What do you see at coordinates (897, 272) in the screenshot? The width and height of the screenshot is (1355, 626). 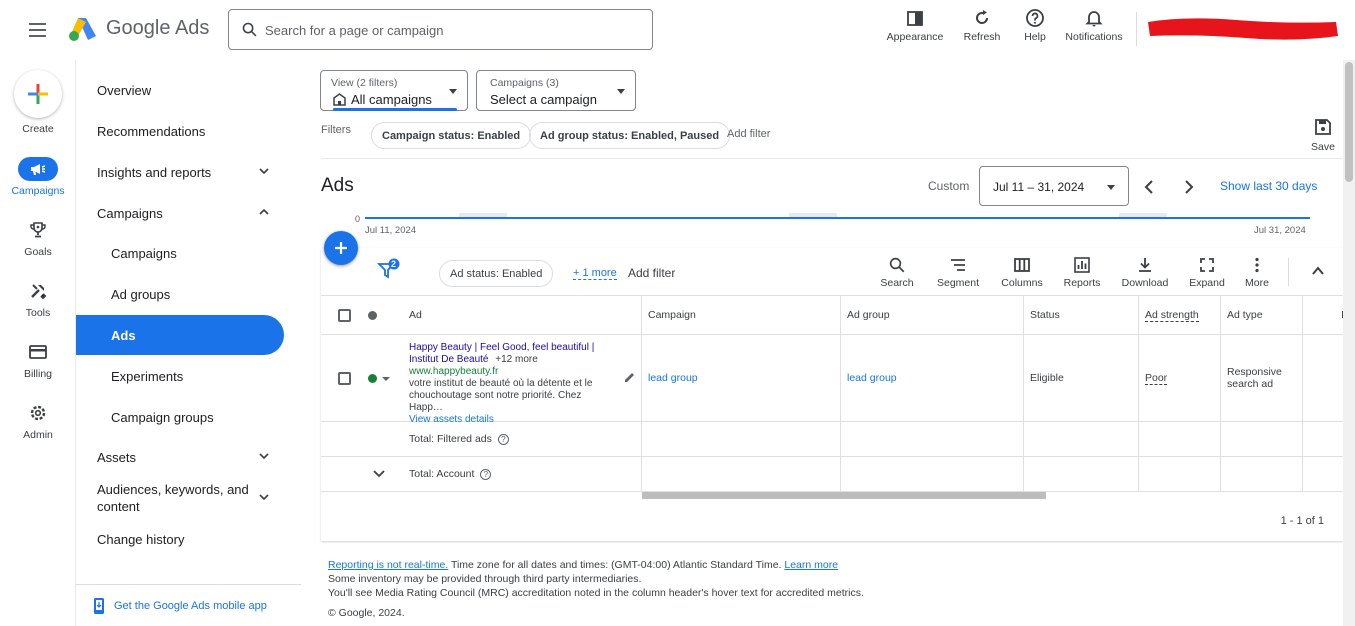 I see `table-search-button: Search` at bounding box center [897, 272].